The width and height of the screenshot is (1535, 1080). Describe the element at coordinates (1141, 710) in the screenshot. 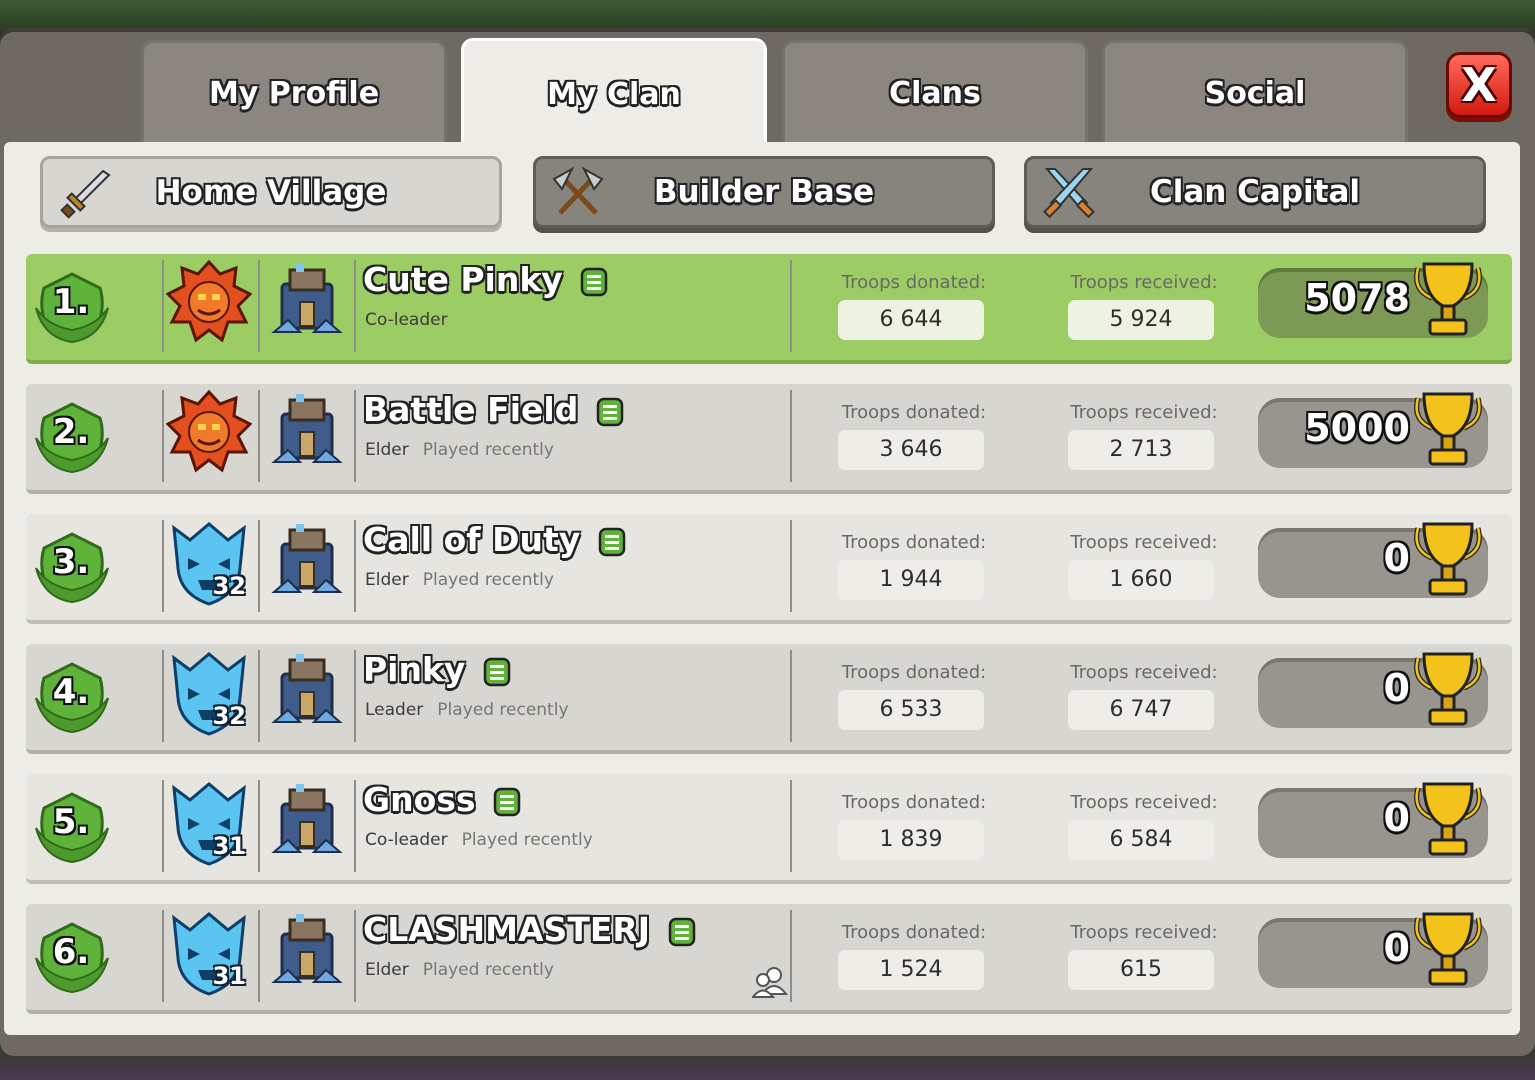

I see `troops-received-value: 6 747` at that location.